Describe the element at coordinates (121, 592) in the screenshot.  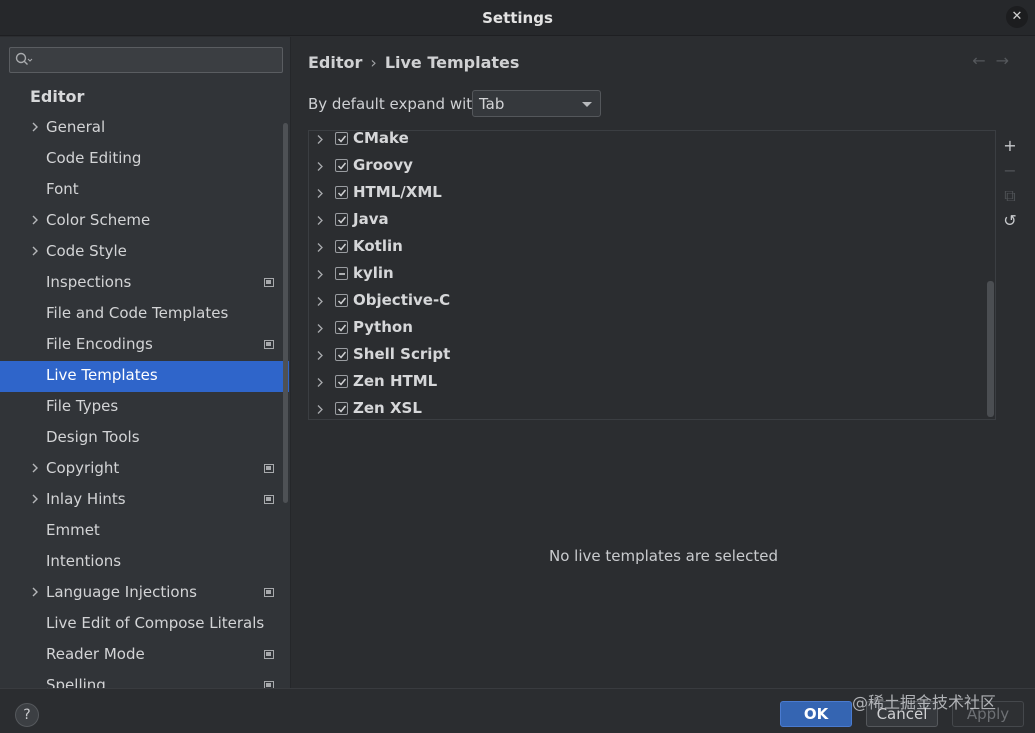
I see `sidebar-item-label: Language Injections` at that location.